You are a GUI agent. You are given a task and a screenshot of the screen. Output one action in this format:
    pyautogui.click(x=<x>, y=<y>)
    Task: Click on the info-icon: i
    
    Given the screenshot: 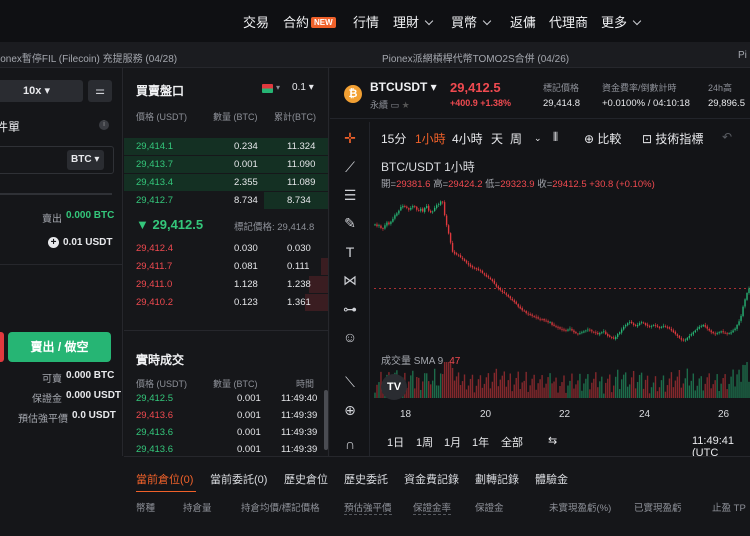 What is the action you would take?
    pyautogui.click(x=104, y=125)
    